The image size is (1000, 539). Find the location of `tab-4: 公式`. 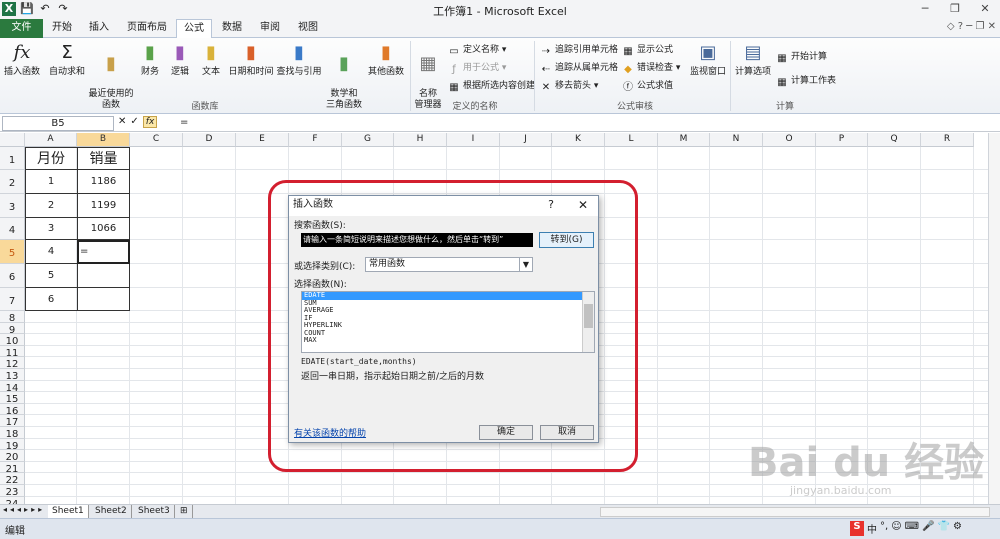

tab-4: 公式 is located at coordinates (194, 29).